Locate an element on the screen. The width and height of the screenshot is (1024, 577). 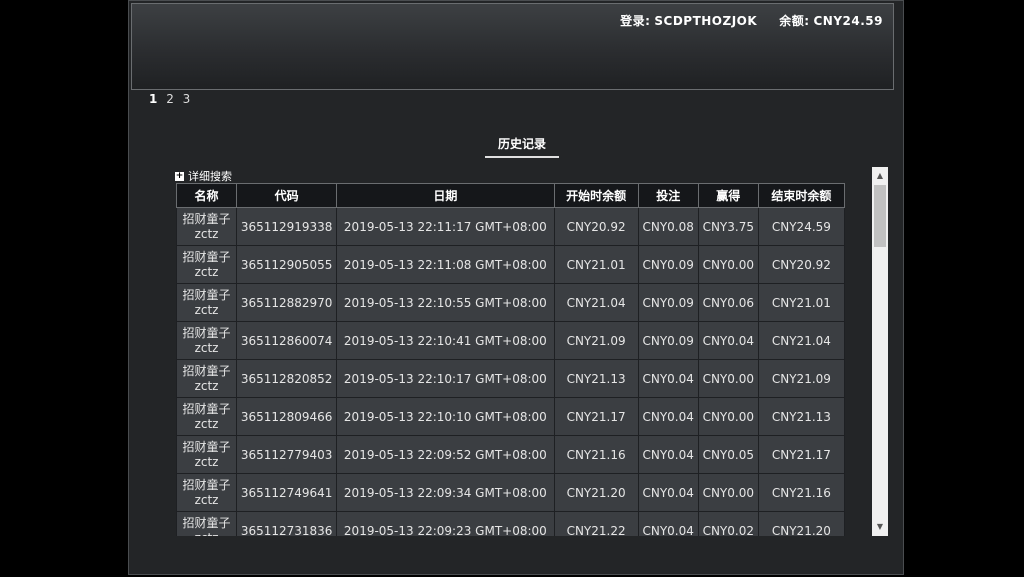
col-header-date: 日期 is located at coordinates (445, 195).